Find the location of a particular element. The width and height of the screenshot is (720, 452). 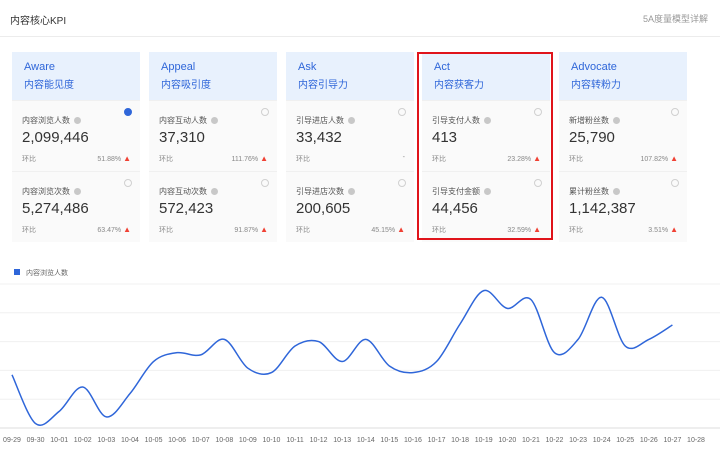

x-tick-label: 10-12 is located at coordinates (319, 440).